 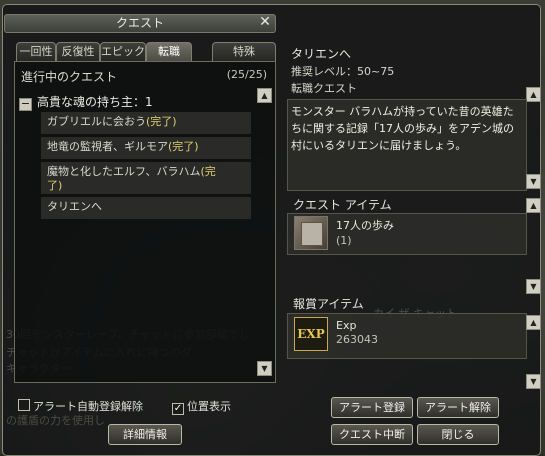 I want to click on item-scroll-down-icon: ▼, so click(x=533, y=286).